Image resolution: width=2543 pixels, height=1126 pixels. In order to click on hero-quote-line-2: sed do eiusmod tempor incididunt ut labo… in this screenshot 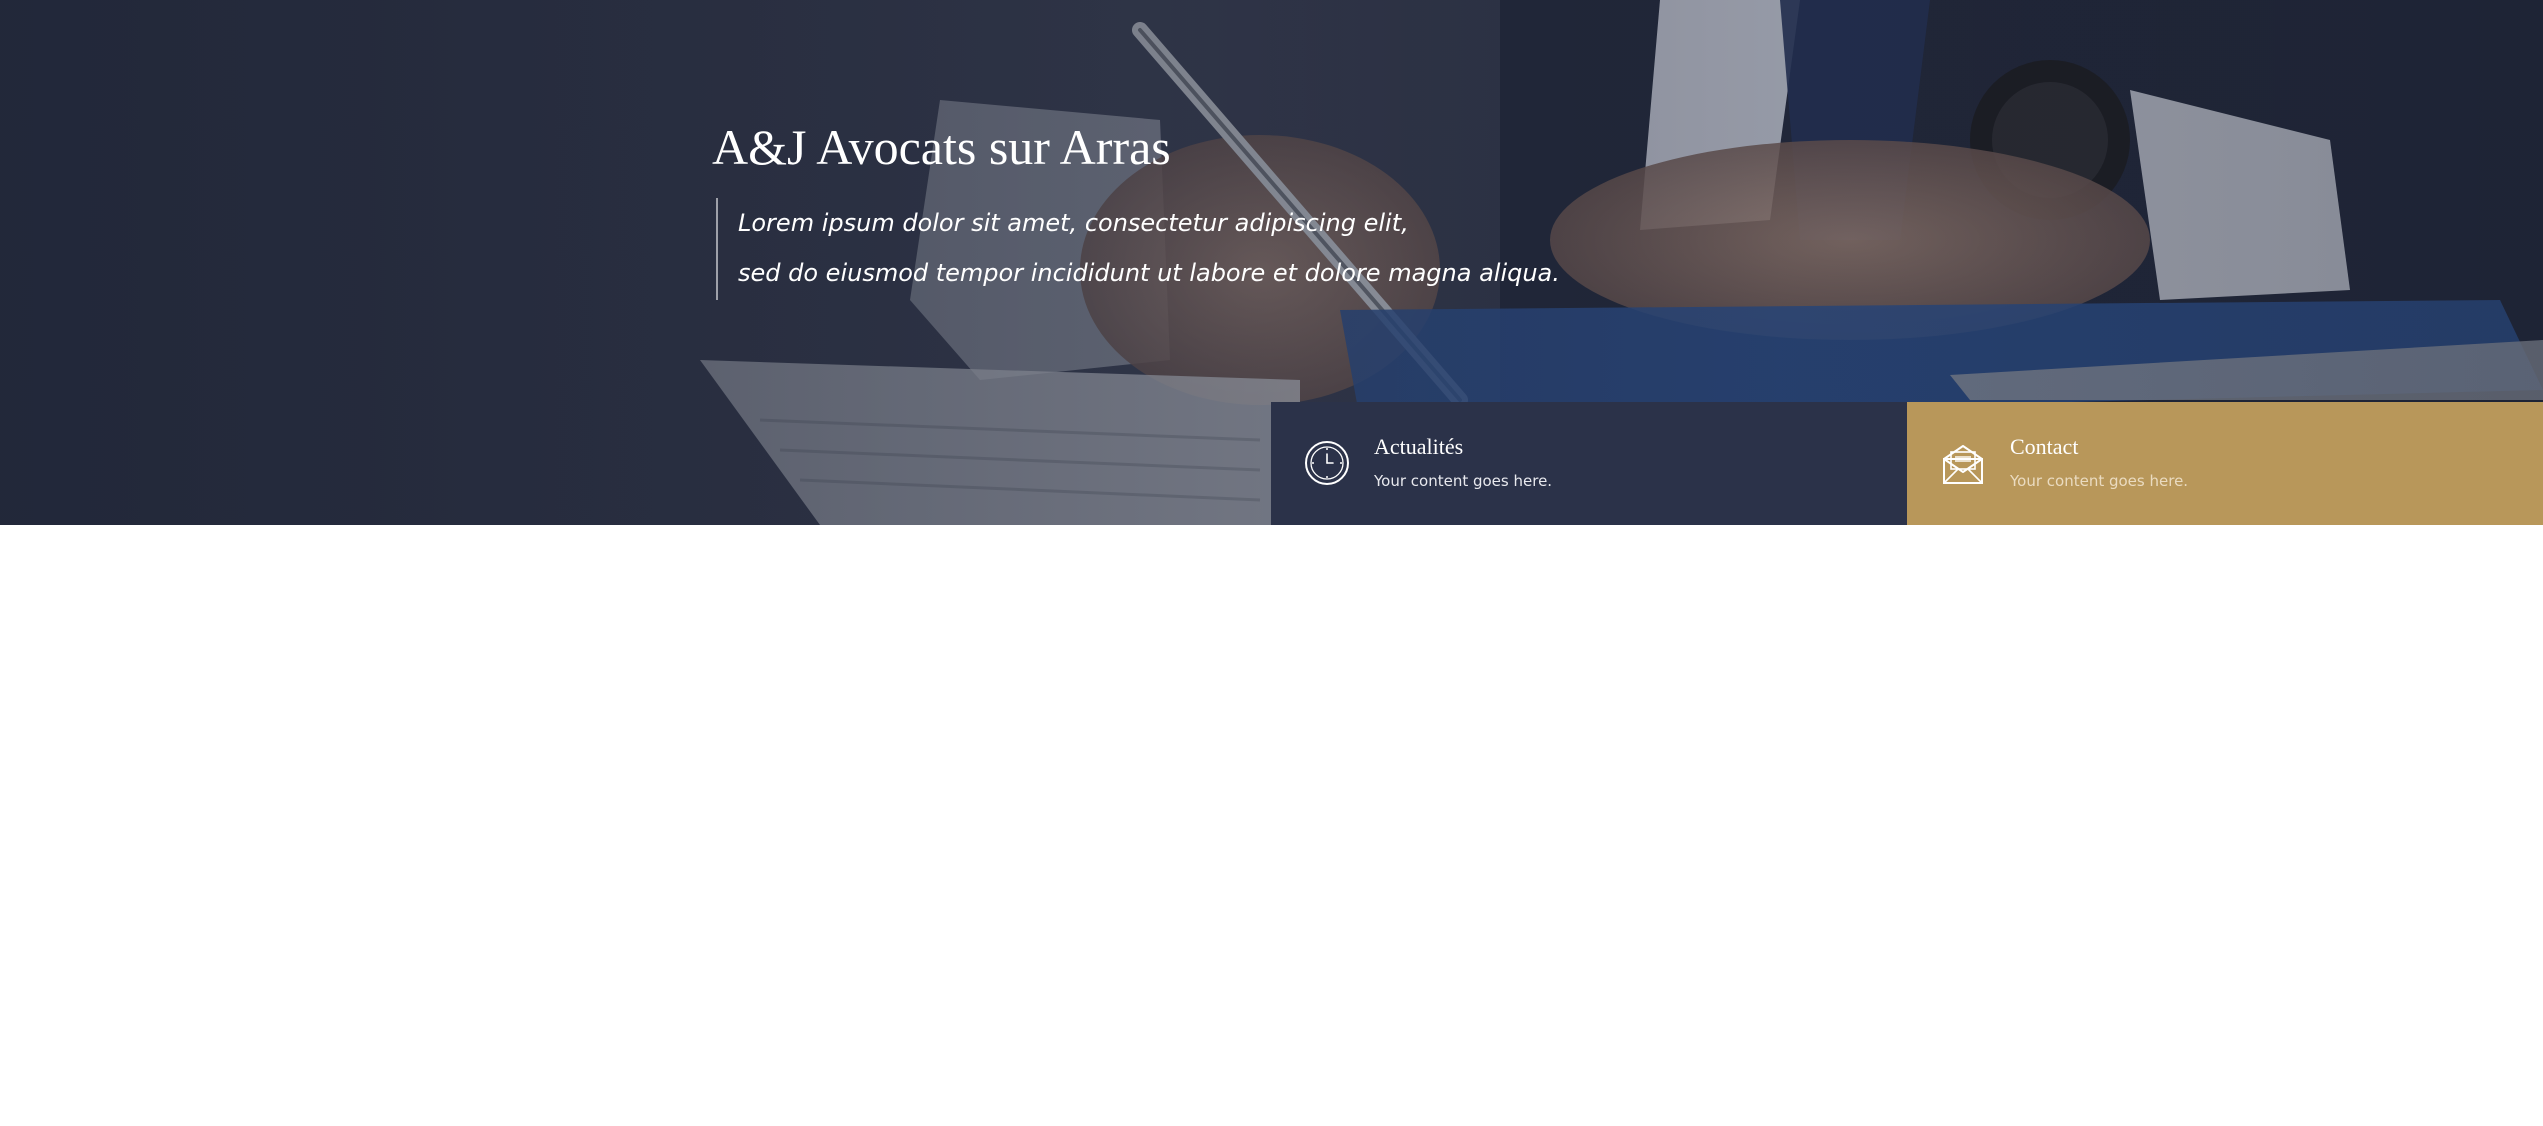, I will do `click(1149, 273)`.